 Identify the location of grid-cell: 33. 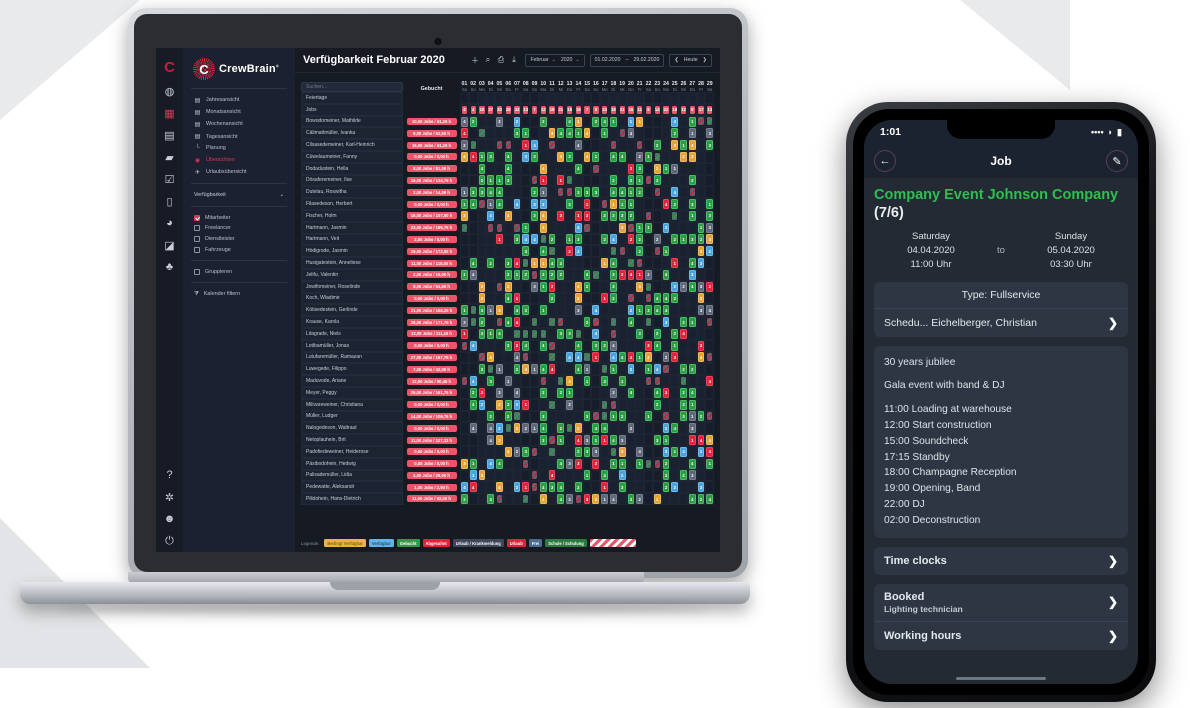
(517, 109).